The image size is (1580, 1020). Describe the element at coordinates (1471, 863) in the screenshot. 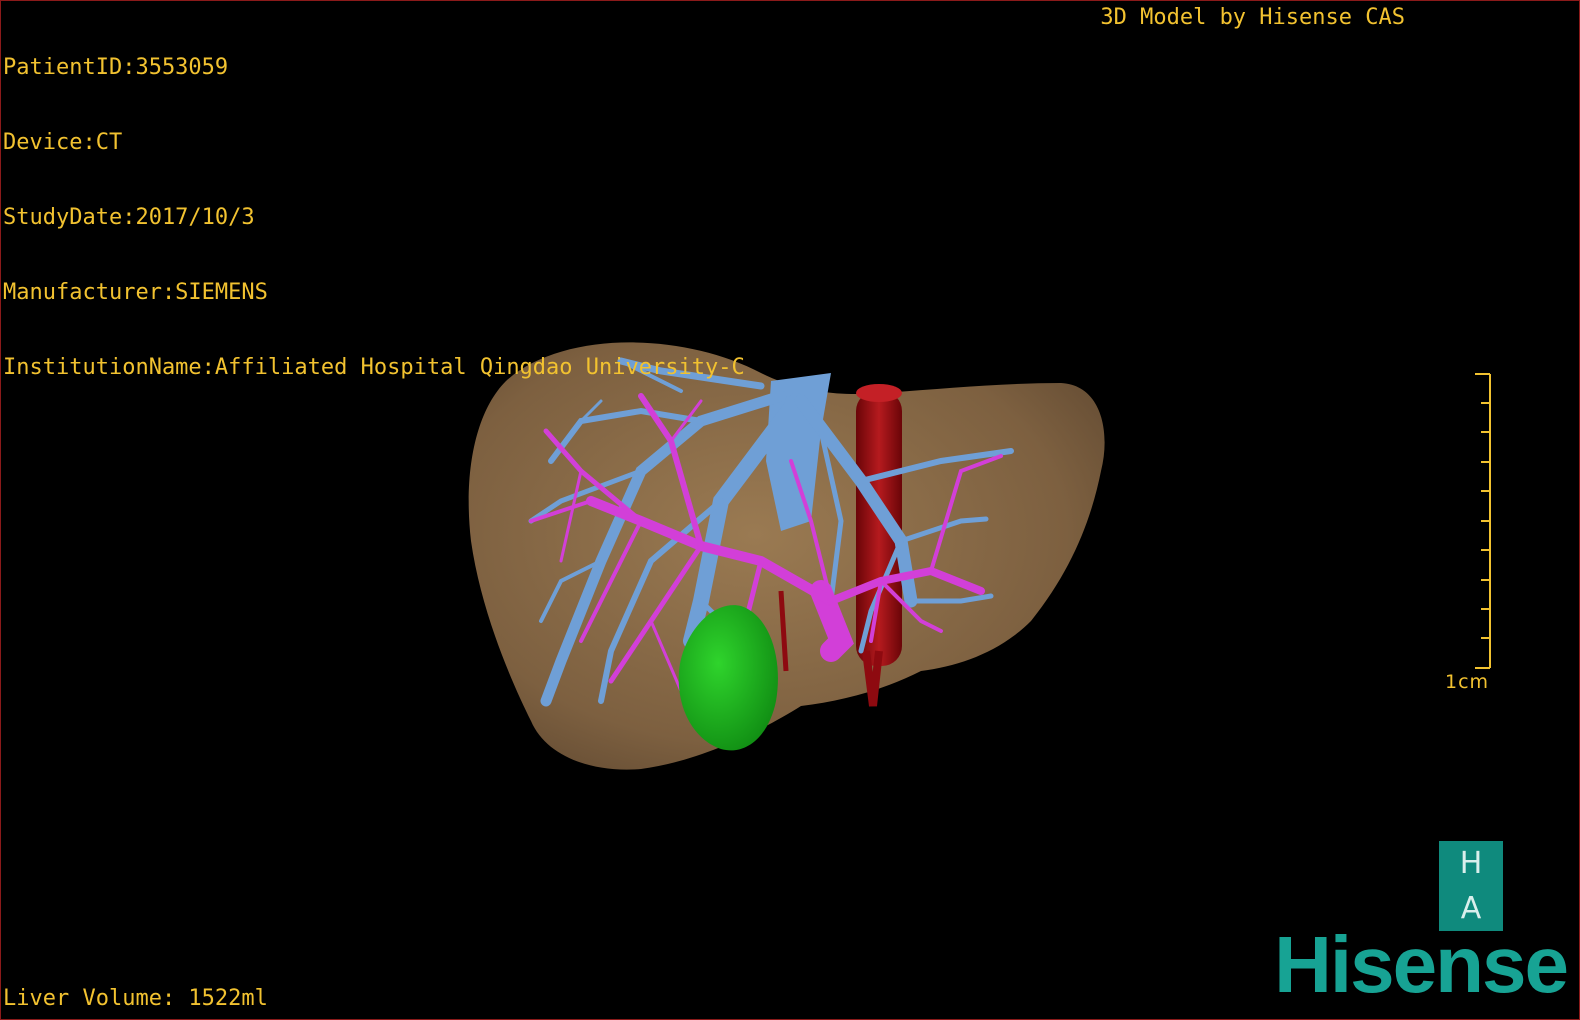

I see `badge-letter-top: H` at that location.